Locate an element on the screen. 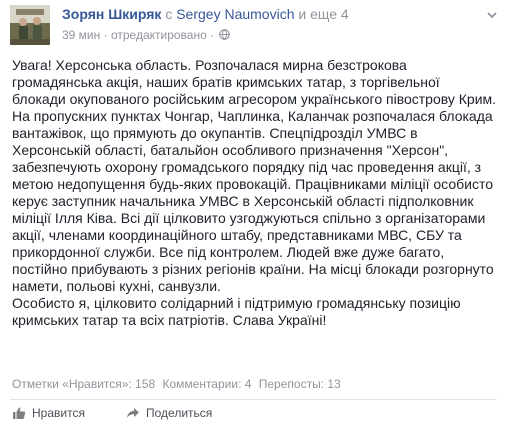  globe-icon is located at coordinates (225, 35).